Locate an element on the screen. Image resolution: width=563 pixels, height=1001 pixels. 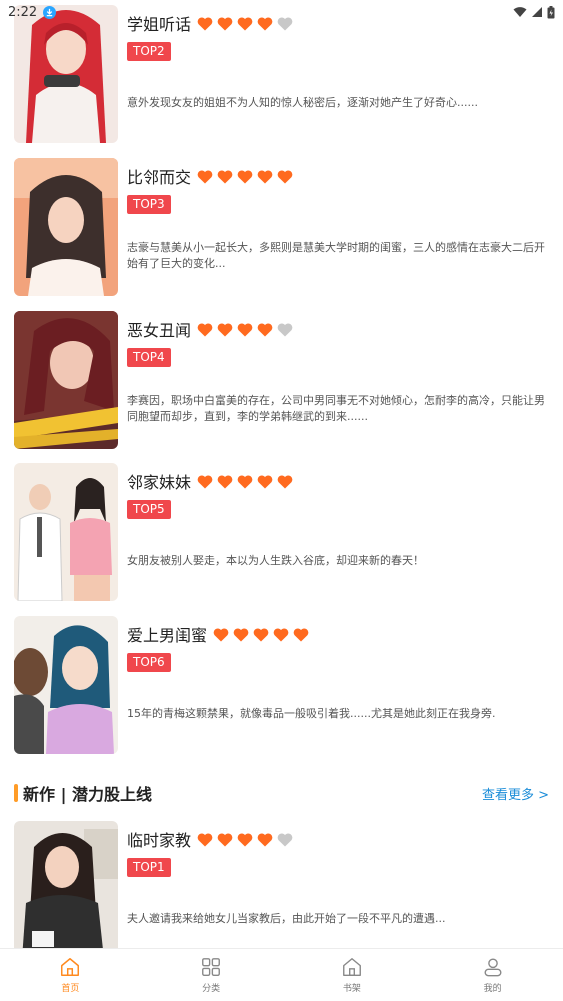
tab-label: 我的 is located at coordinates (492, 989).